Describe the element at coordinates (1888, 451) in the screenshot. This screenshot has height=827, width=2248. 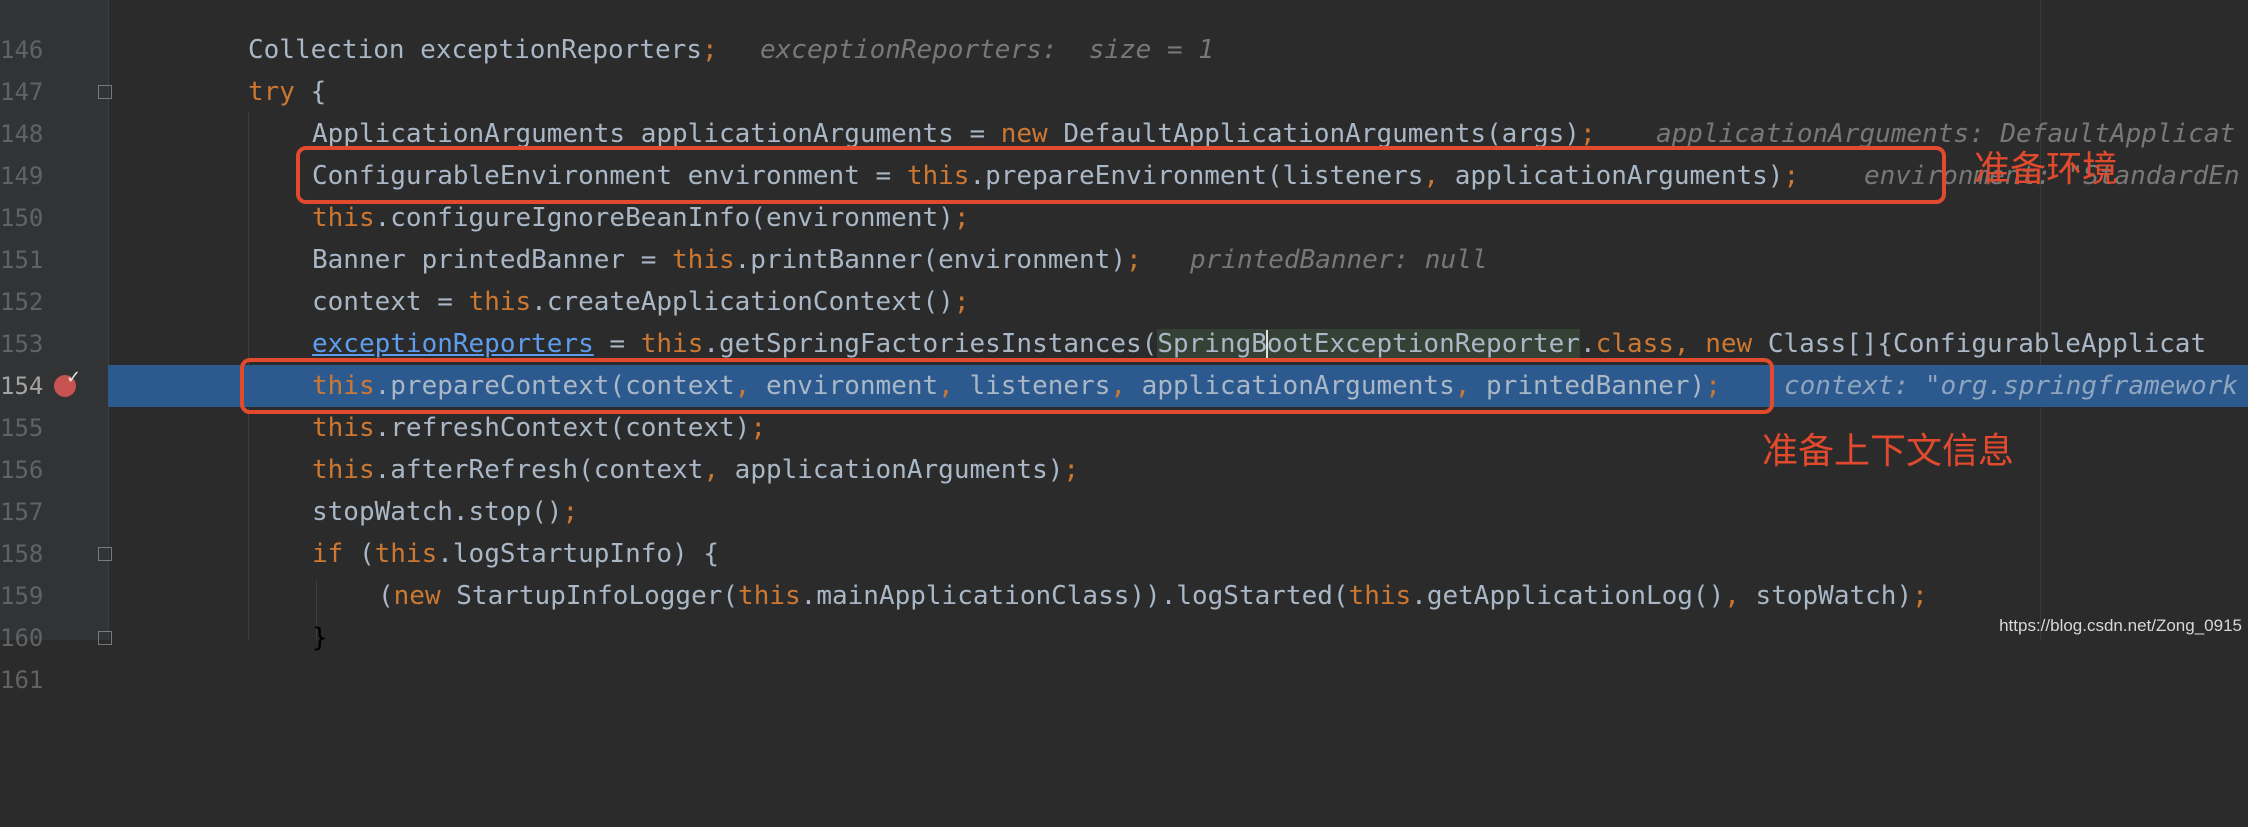
I see `annotation-label-prepare-context: 准备上下文信息` at that location.